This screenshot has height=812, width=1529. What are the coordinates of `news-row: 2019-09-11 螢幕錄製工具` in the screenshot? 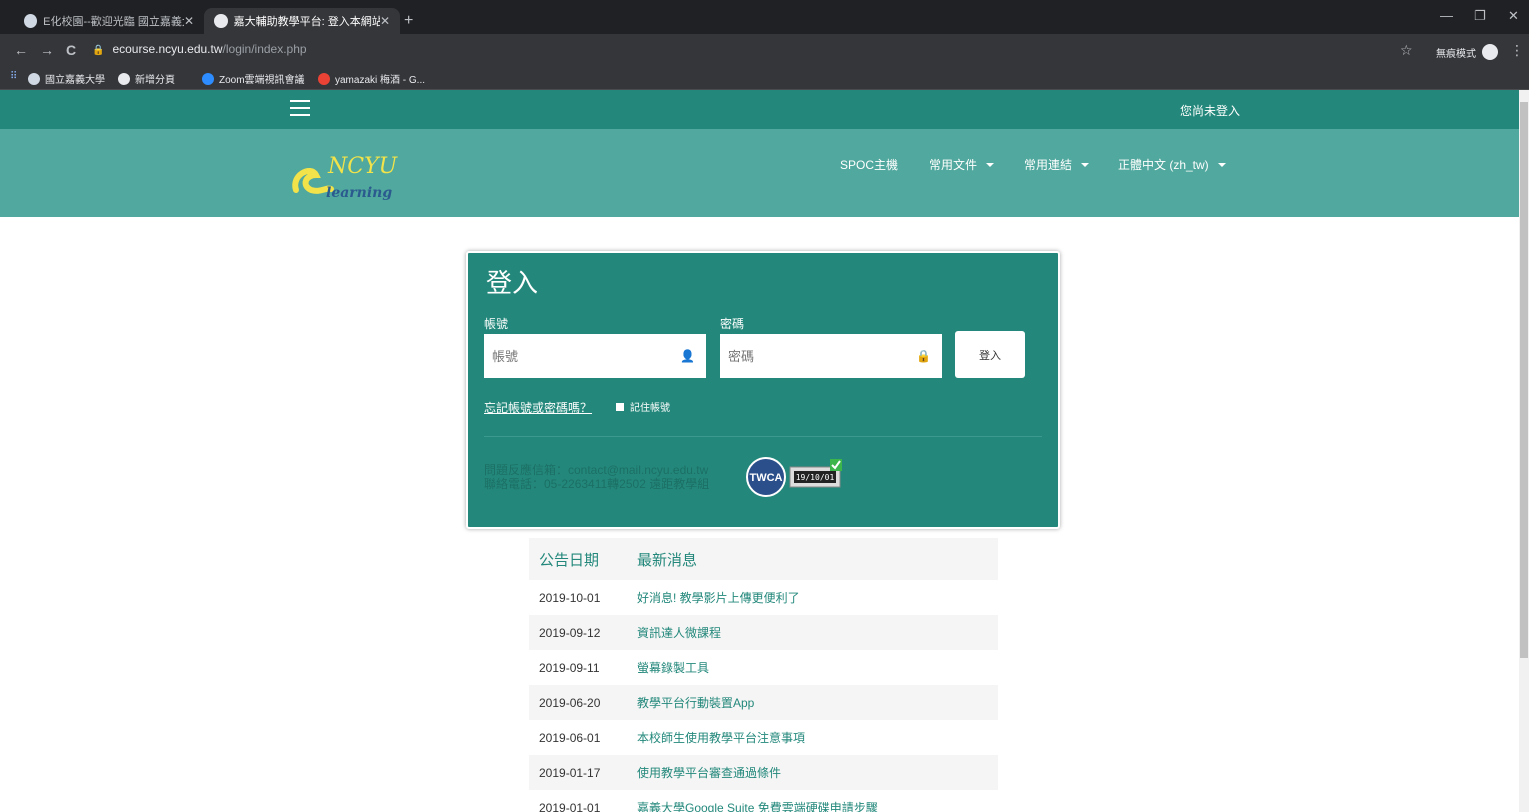 It's located at (763, 667).